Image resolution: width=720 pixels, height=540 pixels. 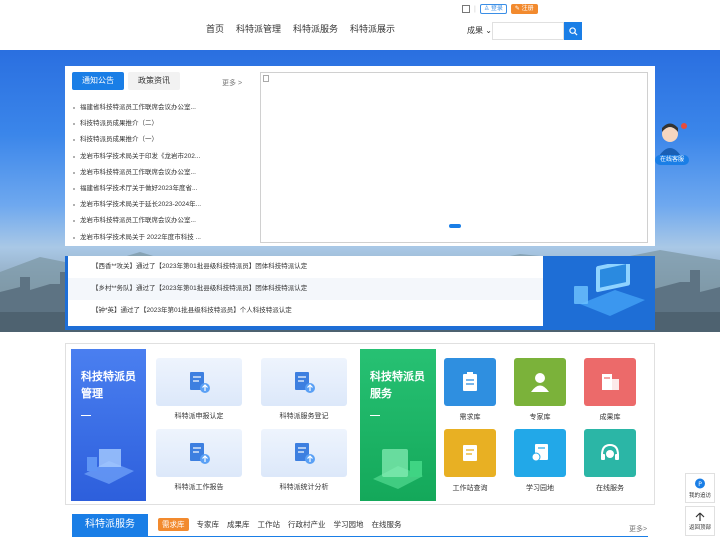 What do you see at coordinates (372, 28) in the screenshot?
I see `nav-showcase: 科特派展示` at bounding box center [372, 28].